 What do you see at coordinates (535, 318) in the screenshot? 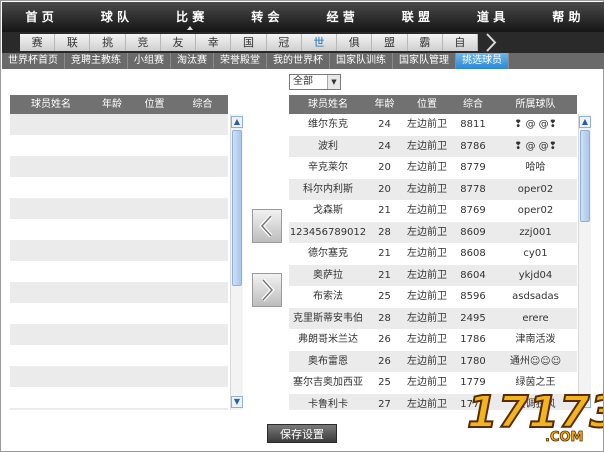
I see `cell-team: erere` at bounding box center [535, 318].